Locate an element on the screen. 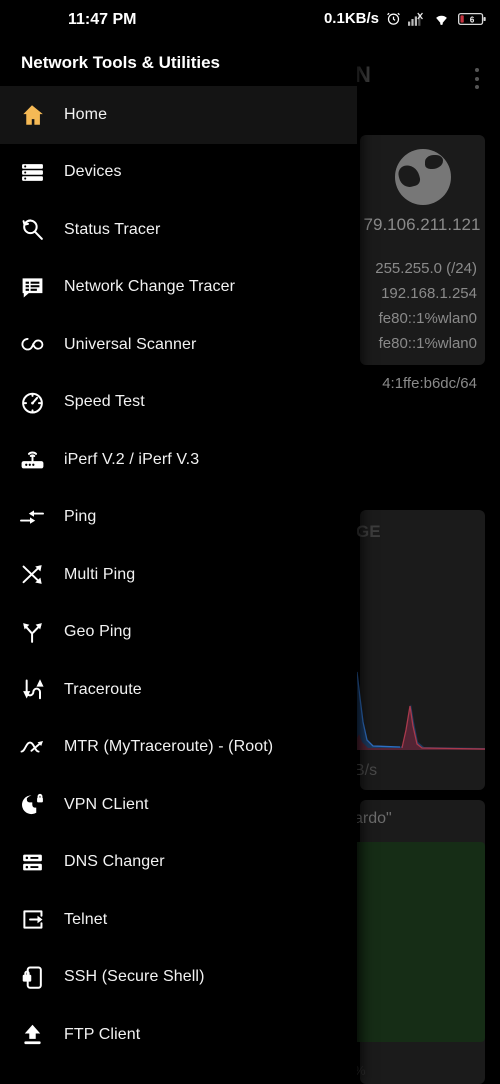 The width and height of the screenshot is (500, 1084). fork-arrows-icon is located at coordinates (32, 632).